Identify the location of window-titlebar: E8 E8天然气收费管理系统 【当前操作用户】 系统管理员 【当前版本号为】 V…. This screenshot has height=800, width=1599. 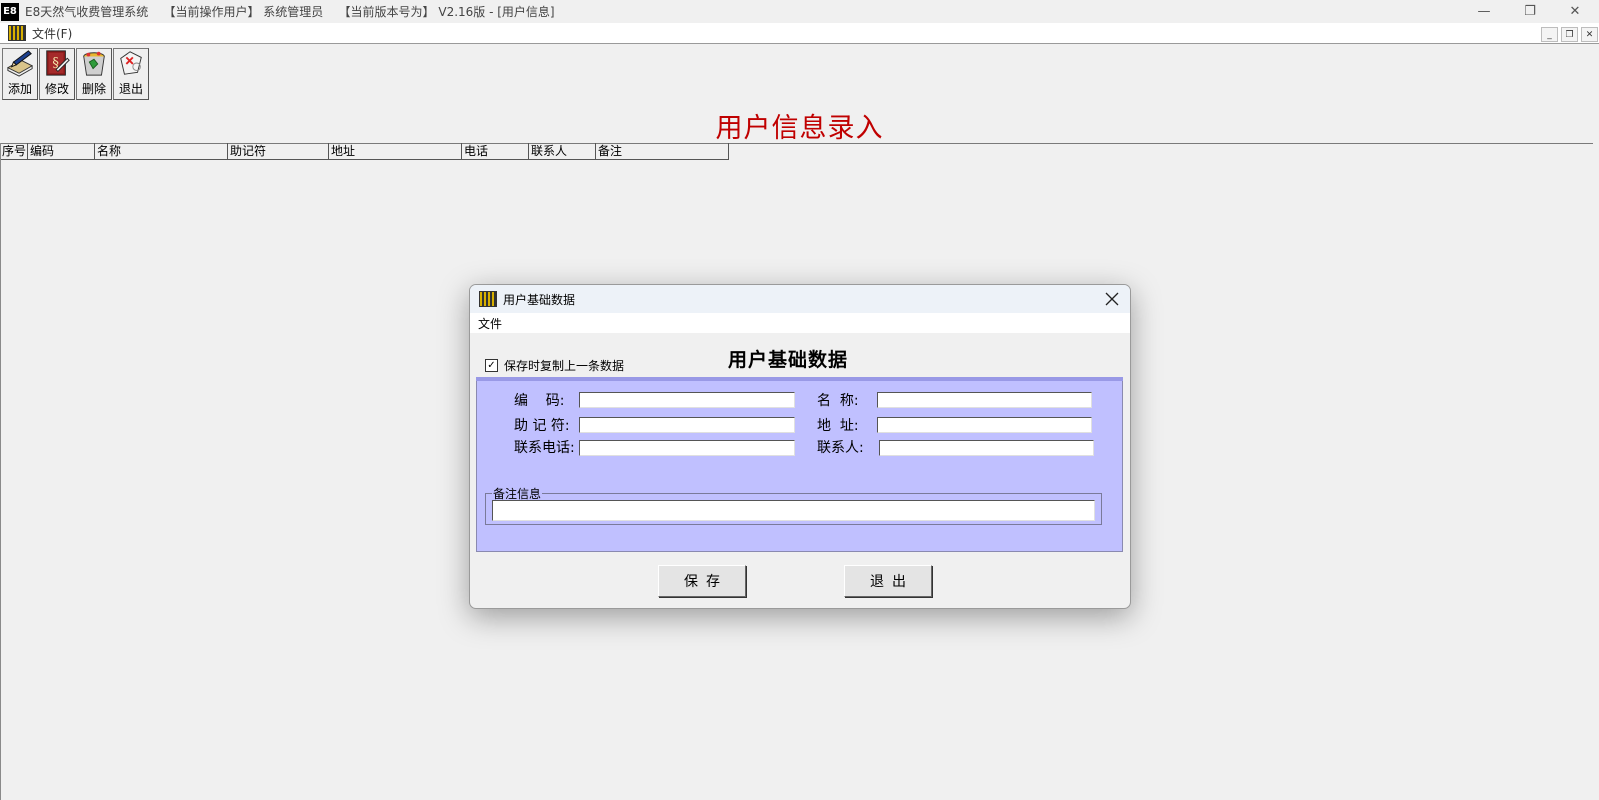
(799, 11).